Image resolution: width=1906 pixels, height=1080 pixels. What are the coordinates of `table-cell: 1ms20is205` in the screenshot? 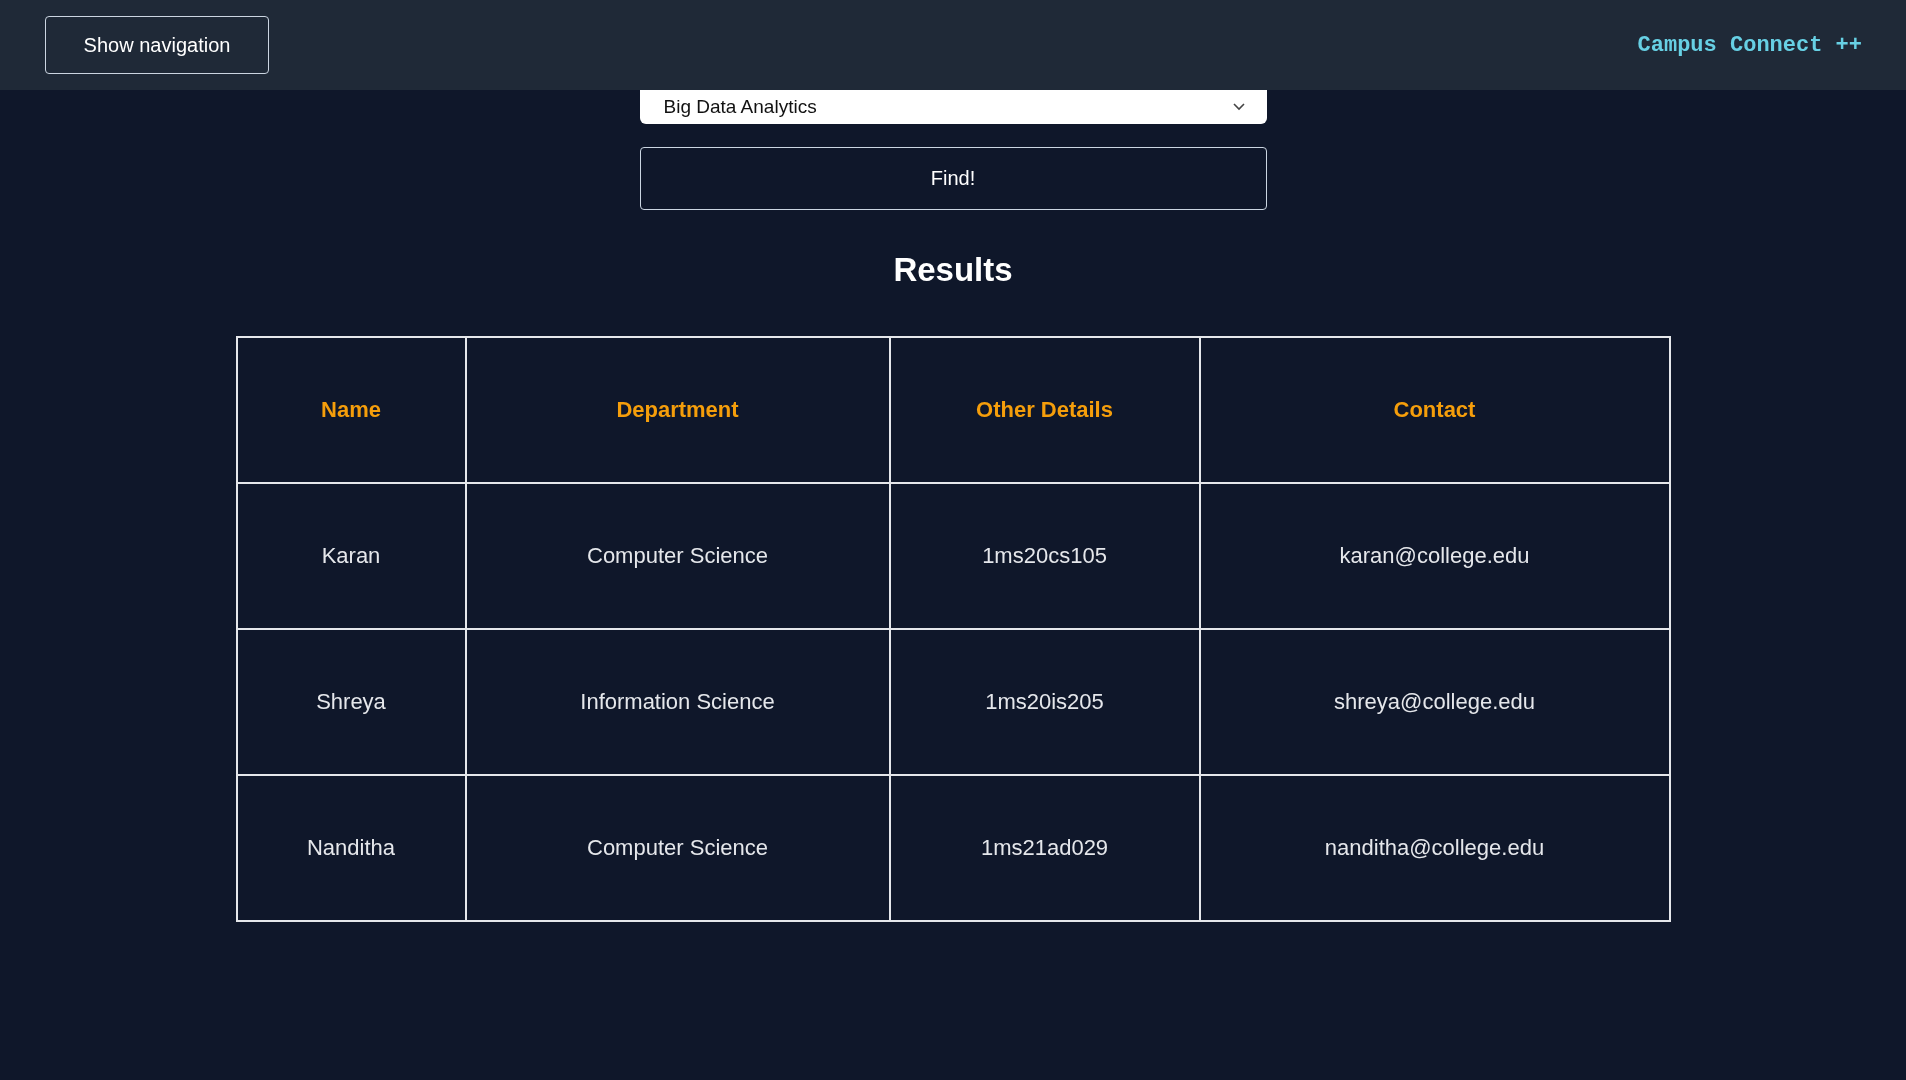 It's located at (1044, 702).